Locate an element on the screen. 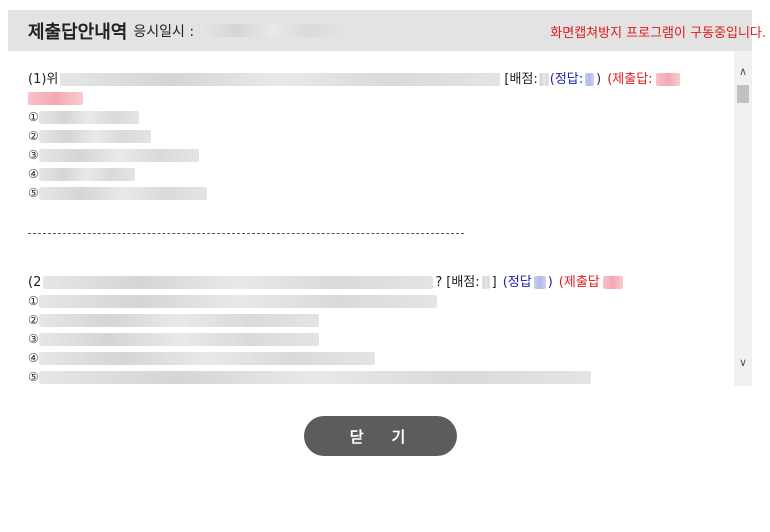  question-2-score-label: [배점: is located at coordinates (463, 282).